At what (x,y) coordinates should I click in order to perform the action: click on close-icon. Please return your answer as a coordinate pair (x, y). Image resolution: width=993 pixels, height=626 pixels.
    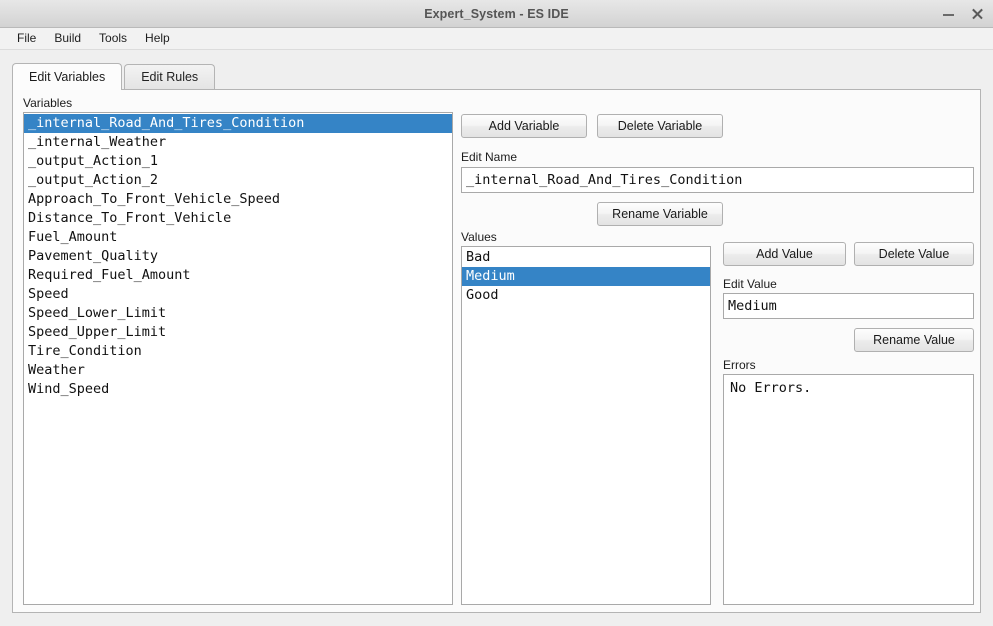
    Looking at the image, I should click on (977, 13).